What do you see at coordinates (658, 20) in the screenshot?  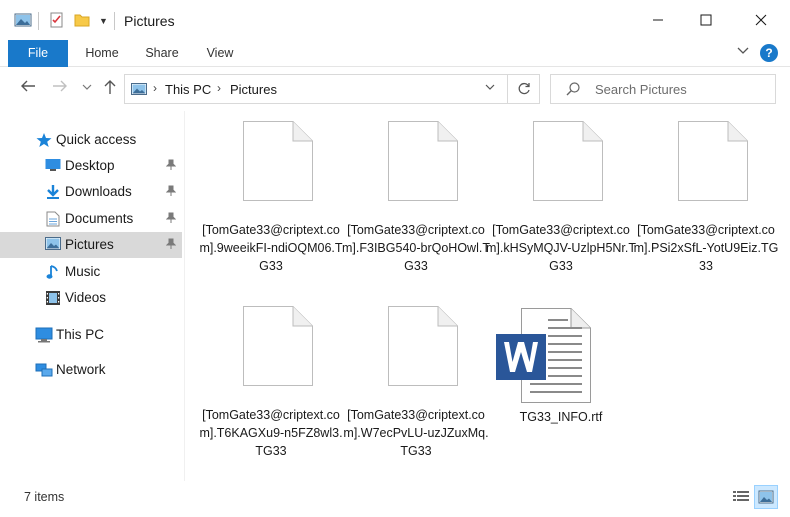 I see `minimize-button` at bounding box center [658, 20].